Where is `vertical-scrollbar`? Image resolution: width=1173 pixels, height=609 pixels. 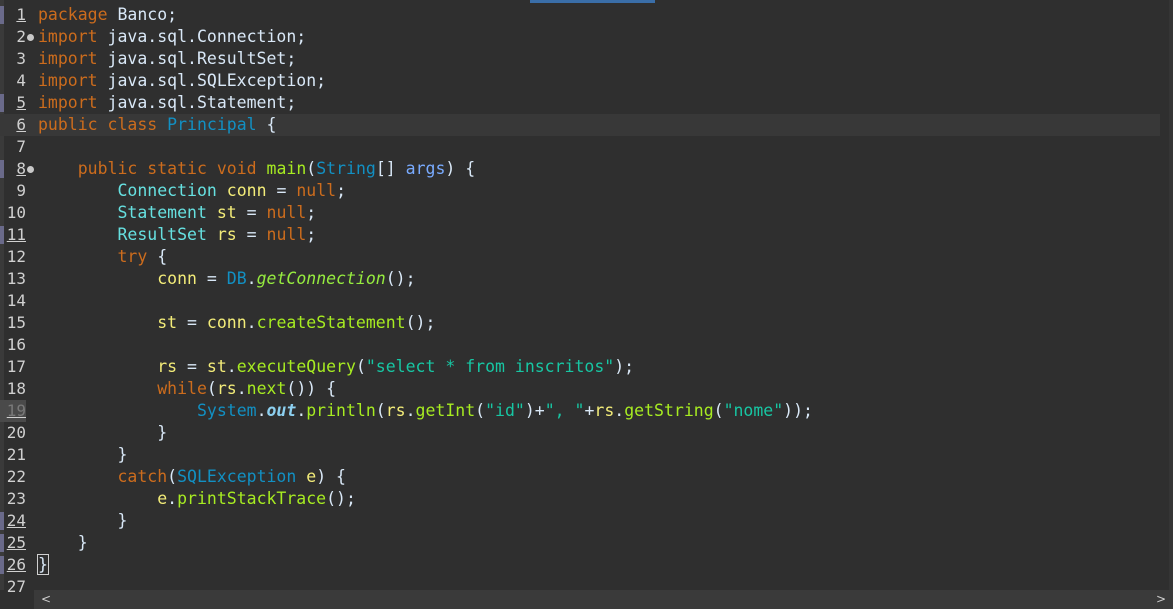
vertical-scrollbar is located at coordinates (1171, 295).